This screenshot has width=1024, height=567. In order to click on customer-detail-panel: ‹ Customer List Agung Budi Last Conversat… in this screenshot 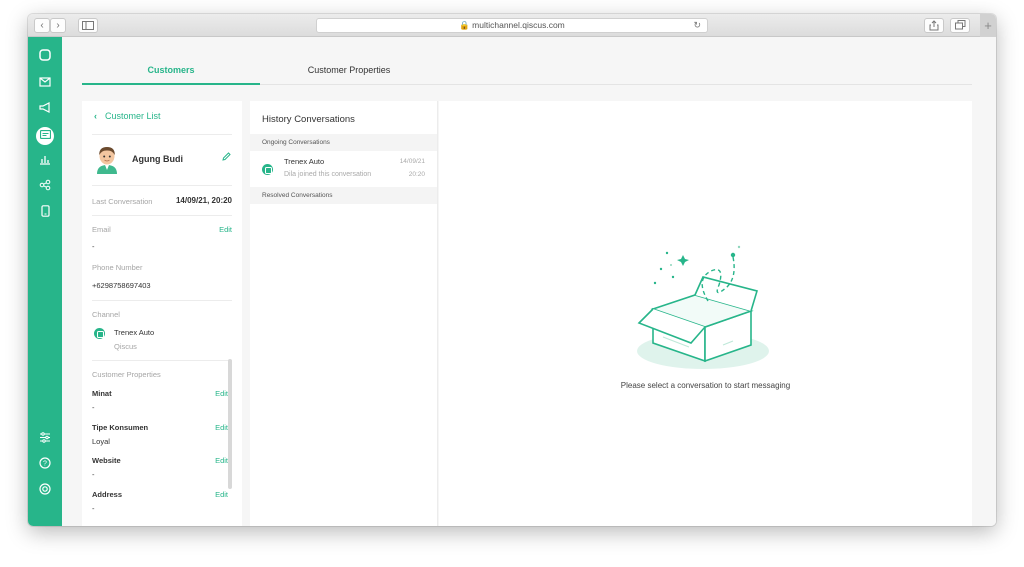, I will do `click(162, 313)`.